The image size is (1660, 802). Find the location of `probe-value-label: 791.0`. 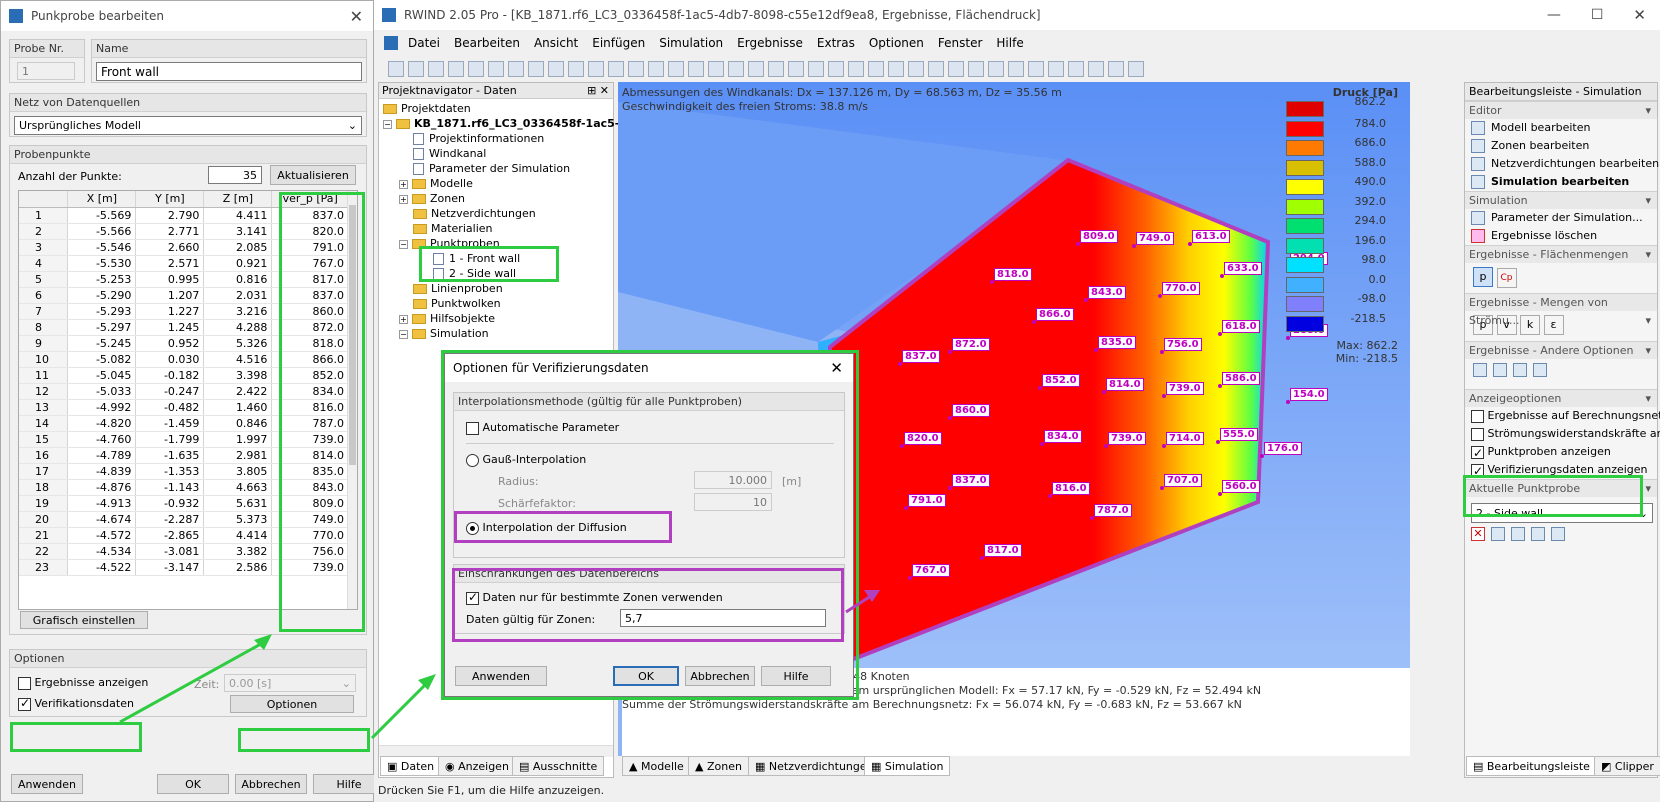

probe-value-label: 791.0 is located at coordinates (927, 500).